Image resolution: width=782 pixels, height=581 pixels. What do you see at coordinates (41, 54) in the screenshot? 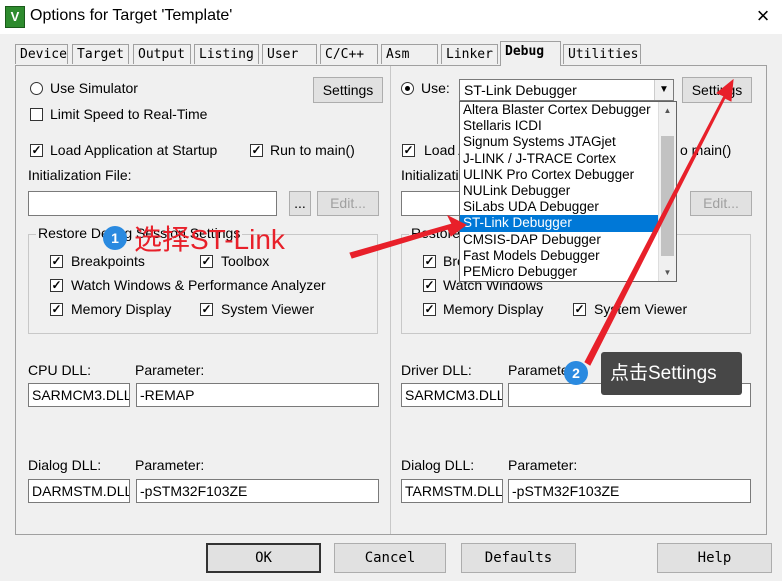
I see `tab-device: Device` at bounding box center [41, 54].